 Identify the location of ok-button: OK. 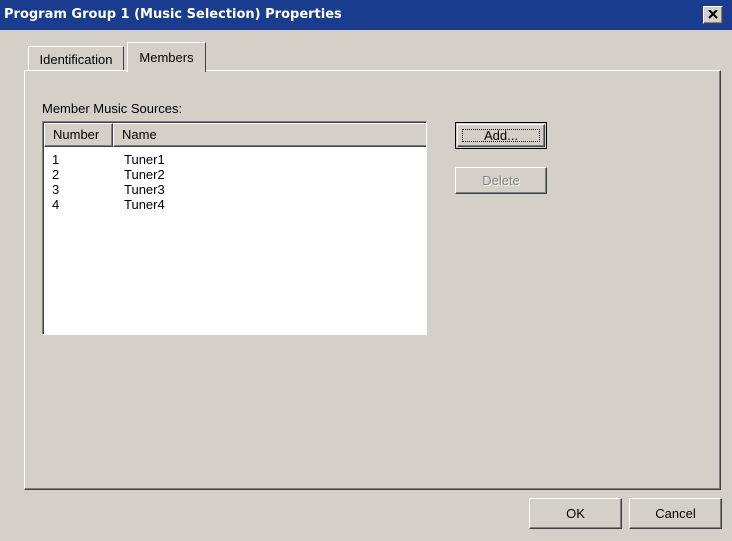
(575, 513).